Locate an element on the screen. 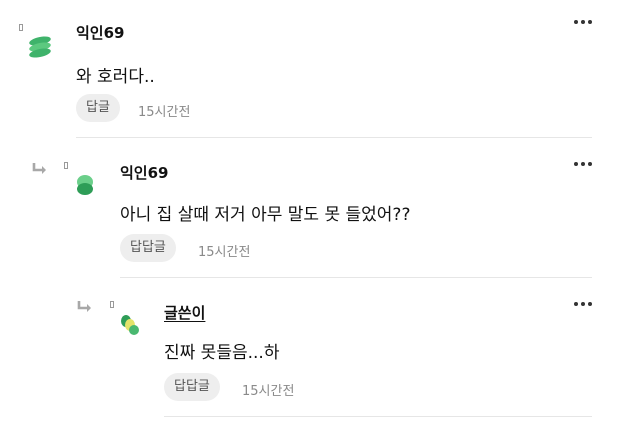  comment-text: 아니 집 살때 저거 아무 말도 못 들었어?? is located at coordinates (265, 215).